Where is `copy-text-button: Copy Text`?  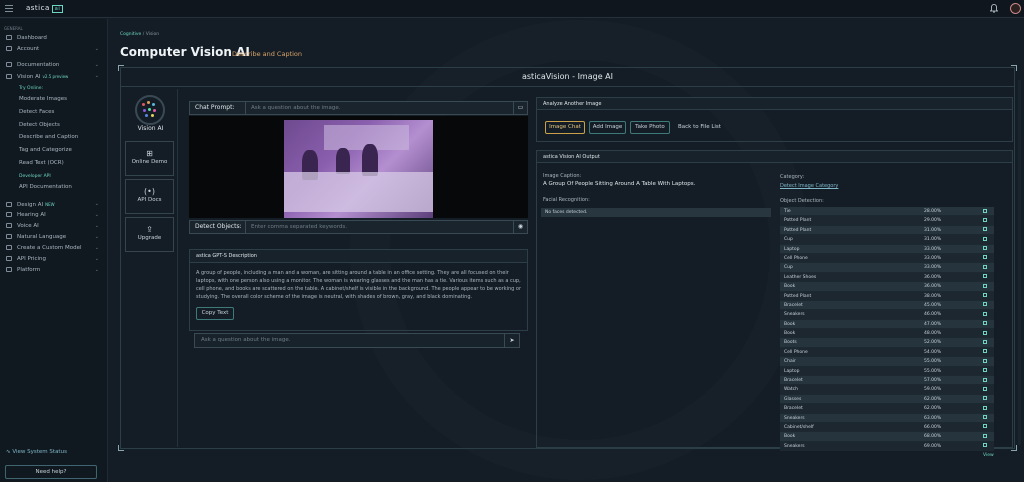
copy-text-button: Copy Text is located at coordinates (215, 313).